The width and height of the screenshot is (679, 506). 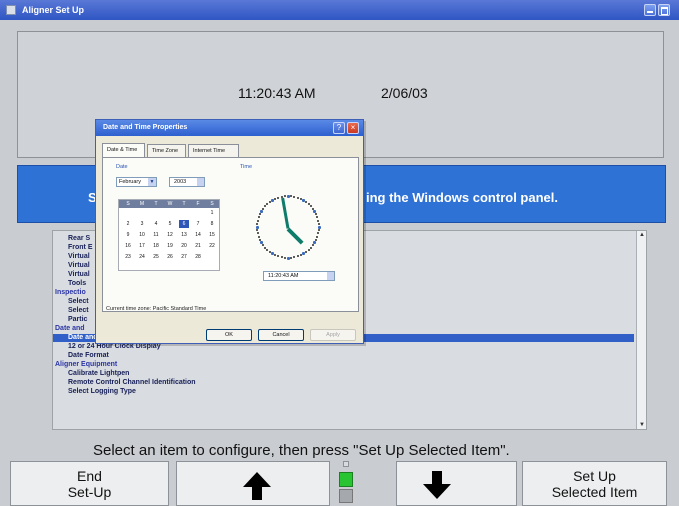 What do you see at coordinates (128, 257) in the screenshot?
I see `calendar-day: 23` at bounding box center [128, 257].